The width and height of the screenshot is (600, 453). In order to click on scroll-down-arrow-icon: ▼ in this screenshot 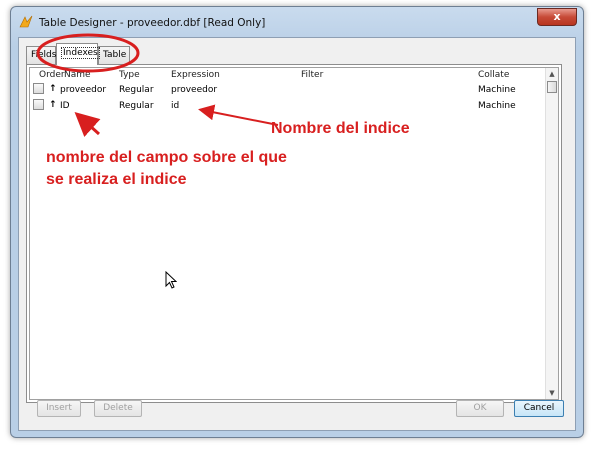, I will do `click(552, 393)`.